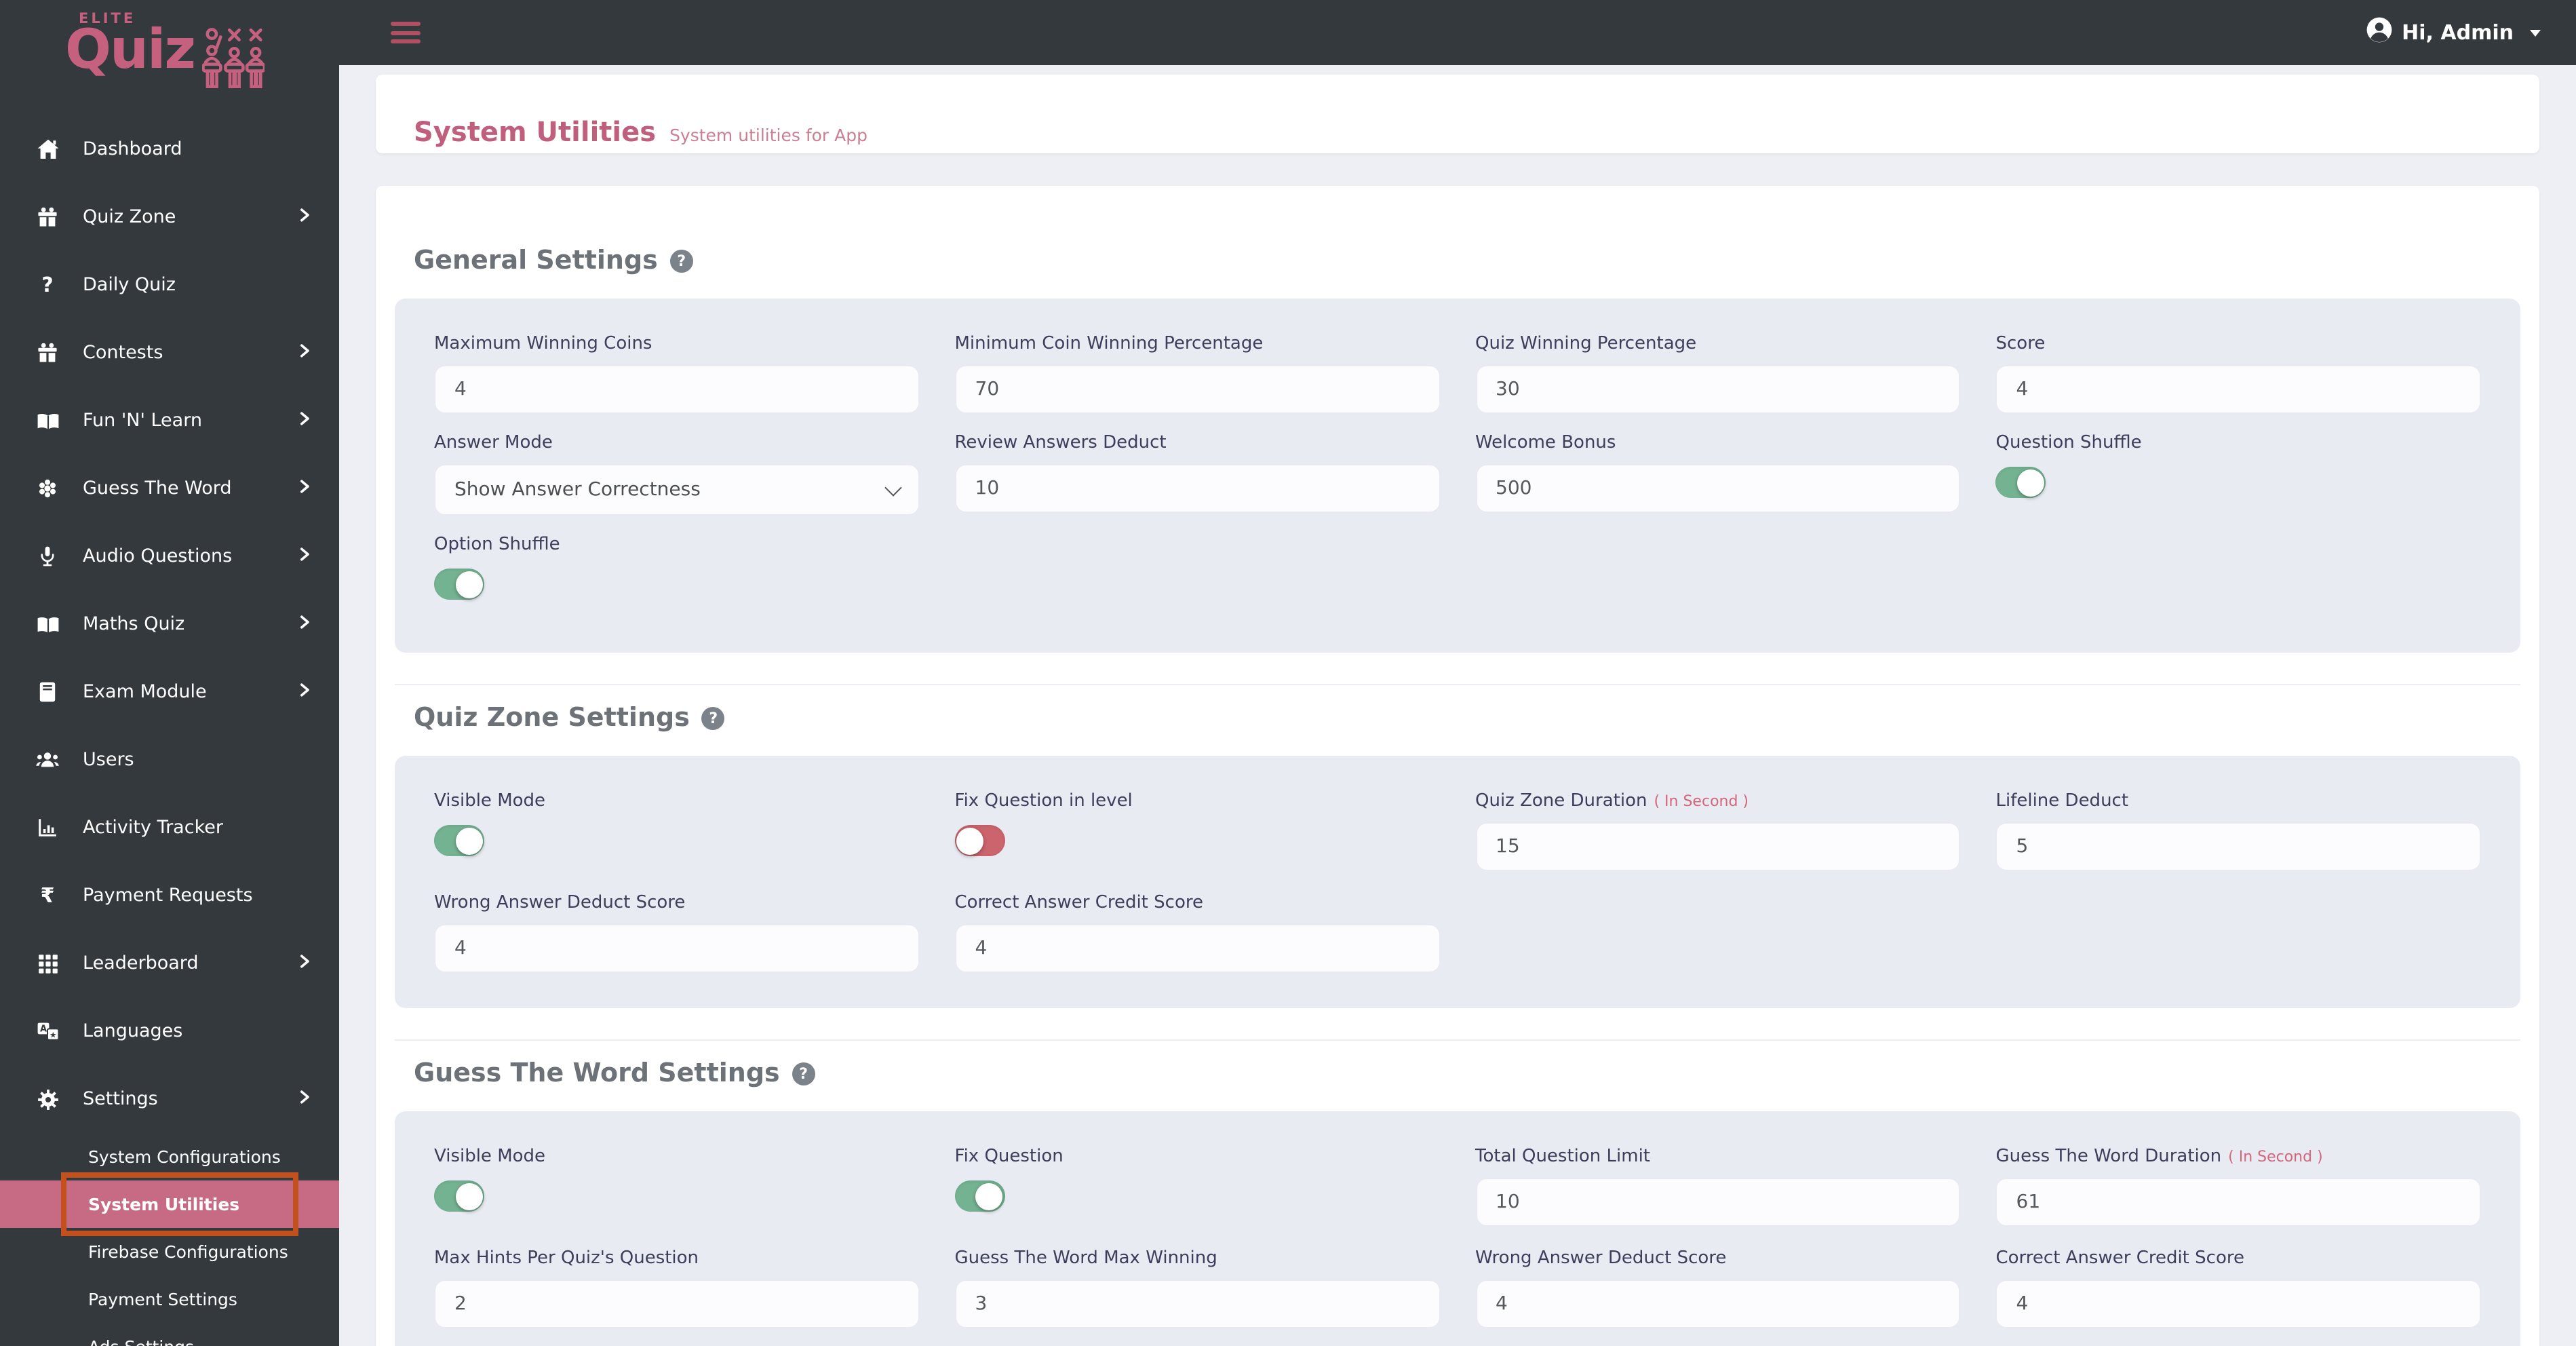  Describe the element at coordinates (169, 1335) in the screenshot. I see `sidebar-item-ads-settings: Ads Settings` at that location.